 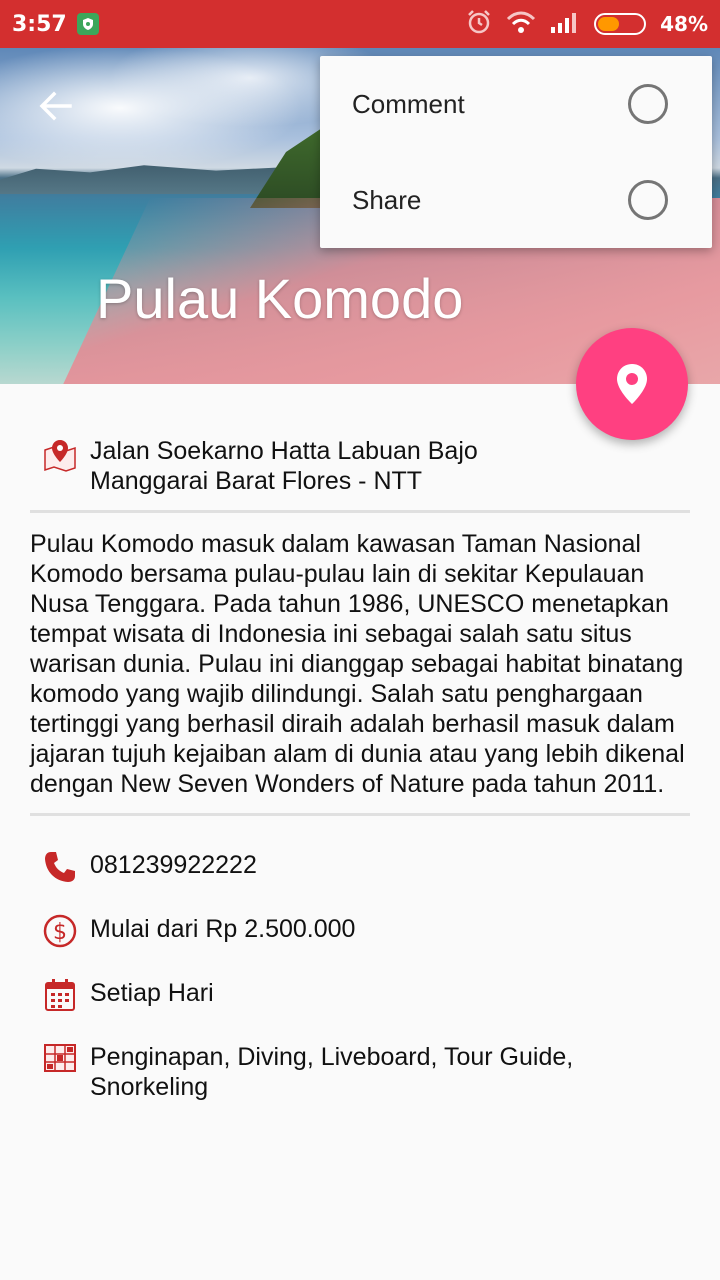 I want to click on signal-icon, so click(x=565, y=24).